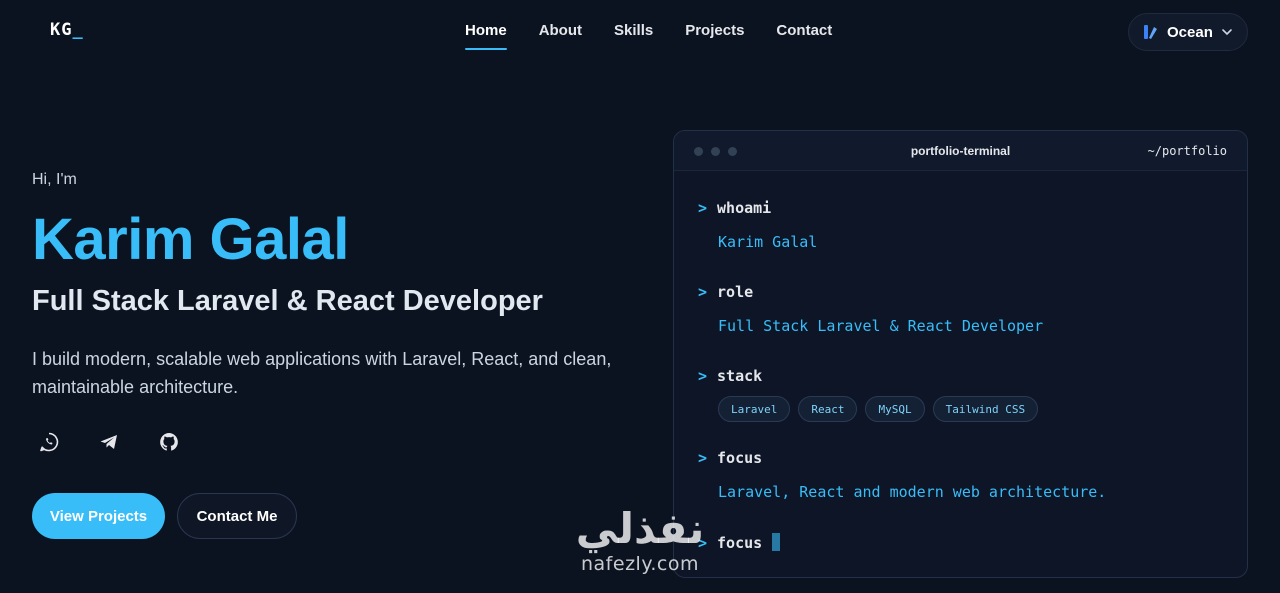 The width and height of the screenshot is (1280, 593). What do you see at coordinates (895, 409) in the screenshot?
I see `stack-tag: MySQL` at bounding box center [895, 409].